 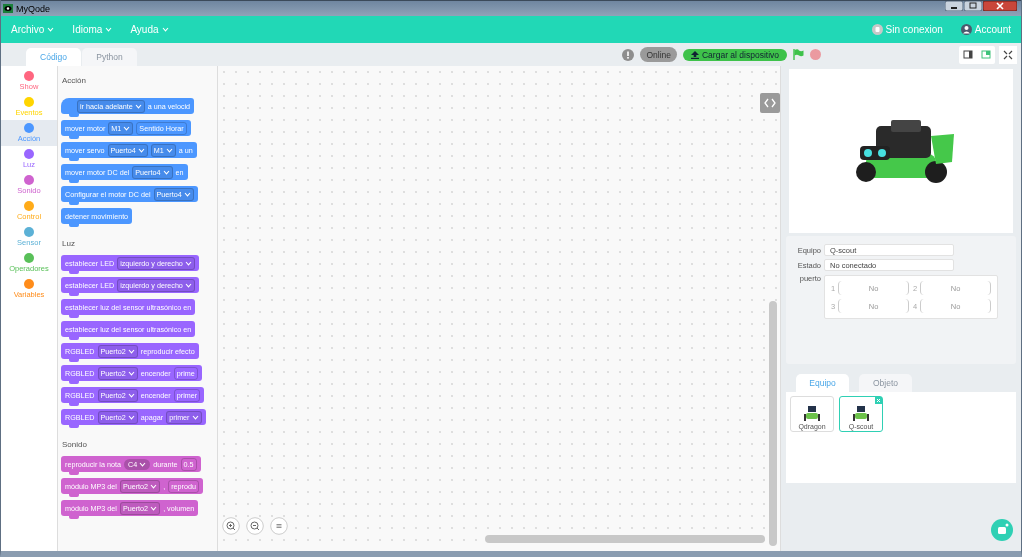 What do you see at coordinates (92, 29) in the screenshot?
I see `menu-item: Idioma` at bounding box center [92, 29].